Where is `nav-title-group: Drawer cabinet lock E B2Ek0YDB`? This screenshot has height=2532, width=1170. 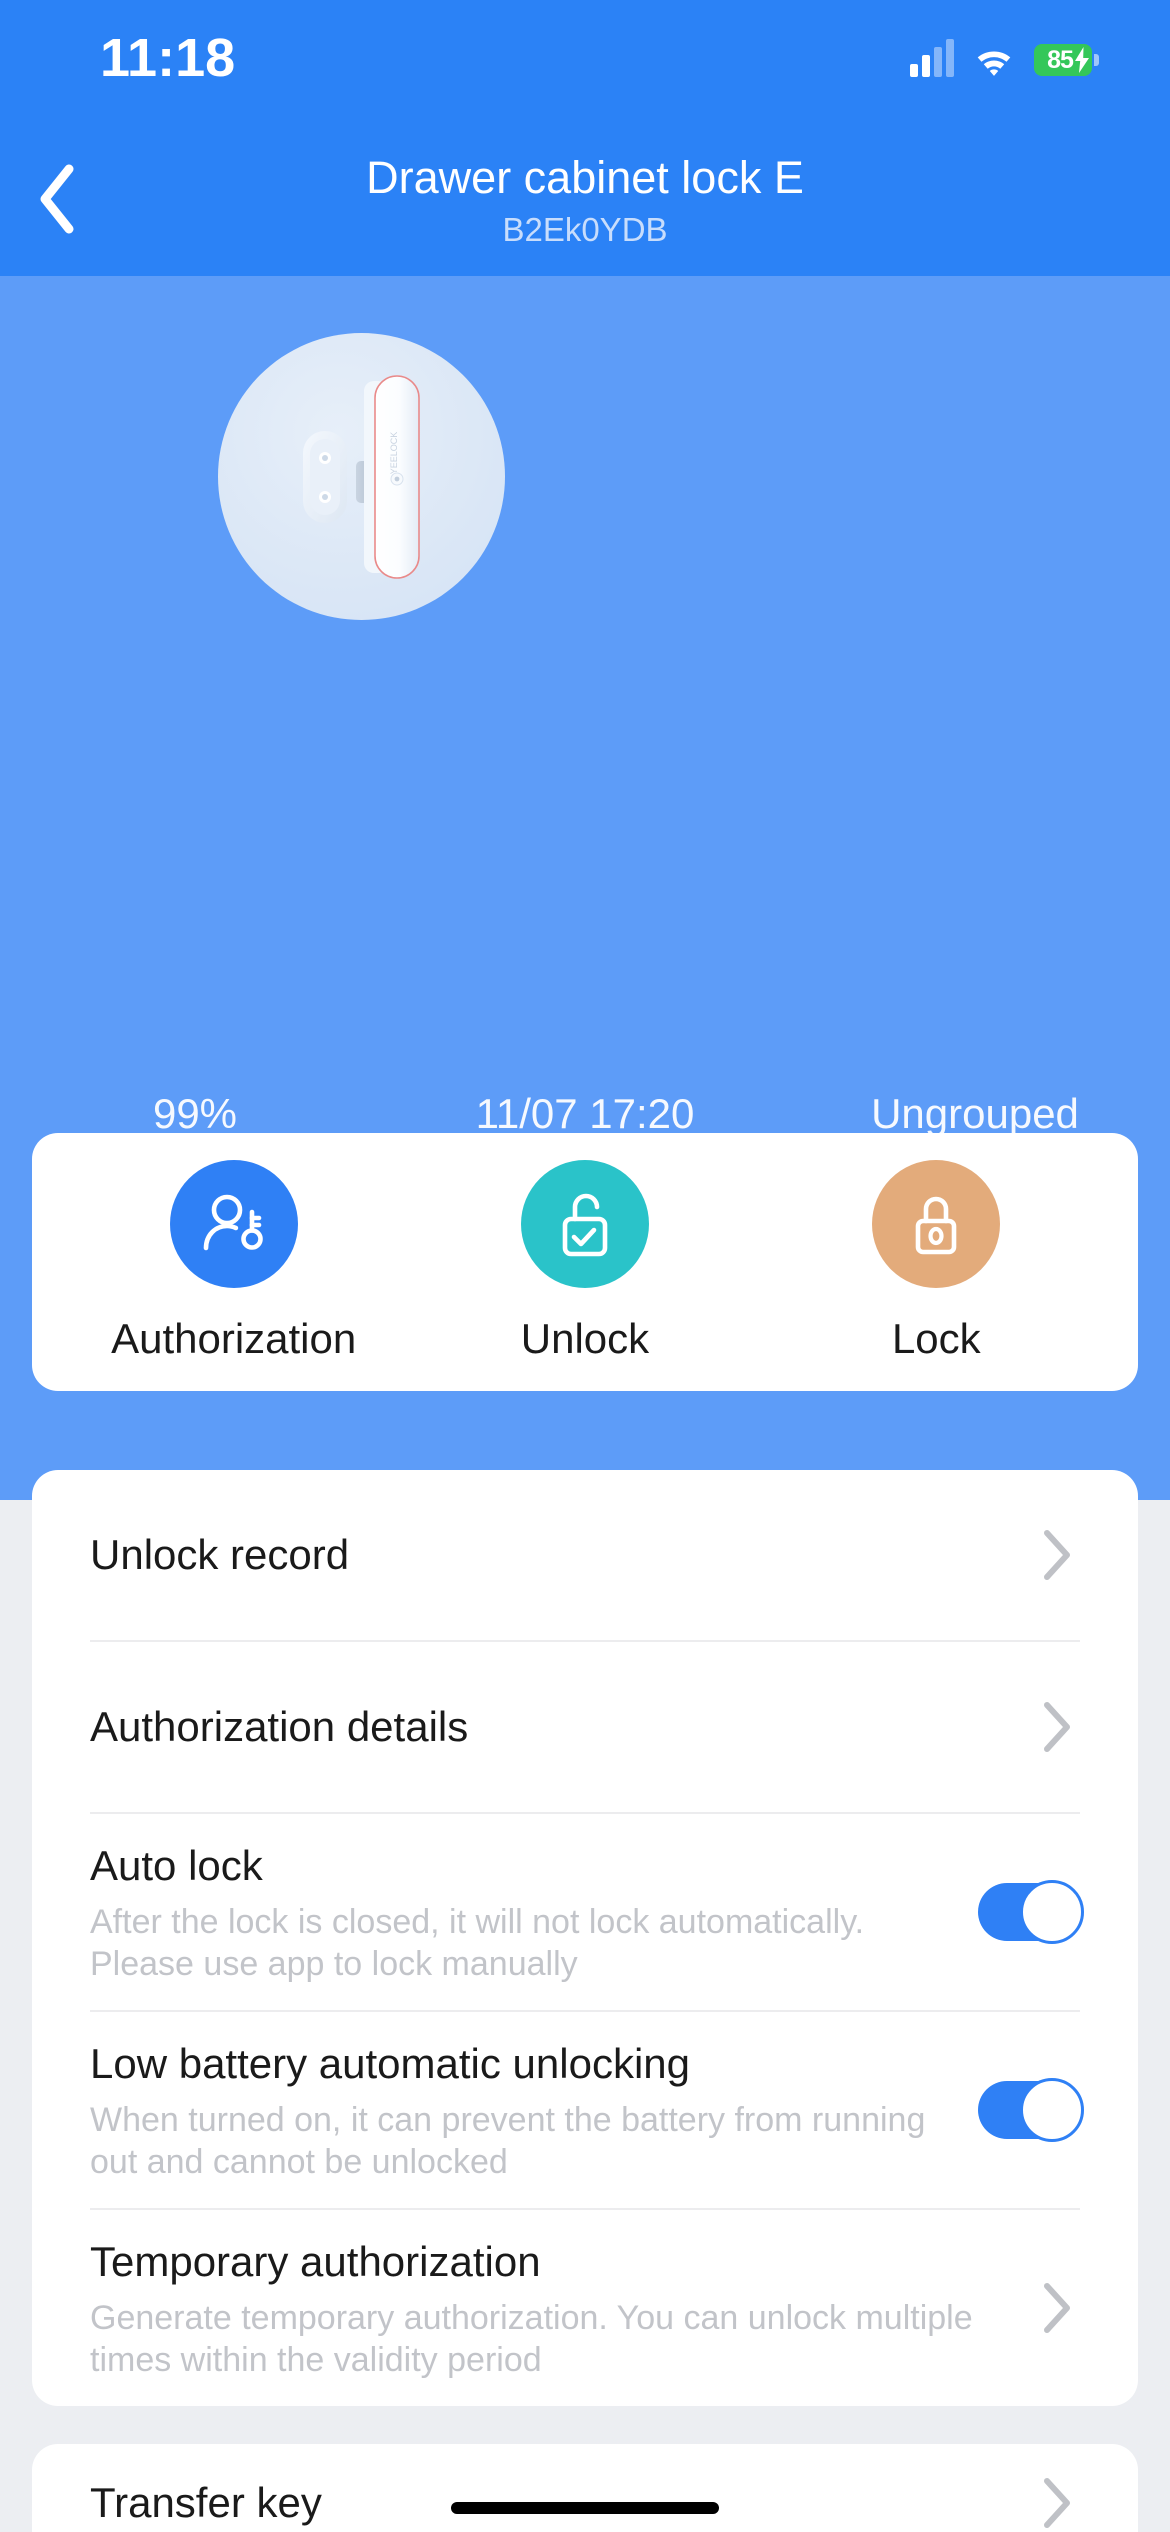 nav-title-group: Drawer cabinet lock E B2Ek0YDB is located at coordinates (585, 201).